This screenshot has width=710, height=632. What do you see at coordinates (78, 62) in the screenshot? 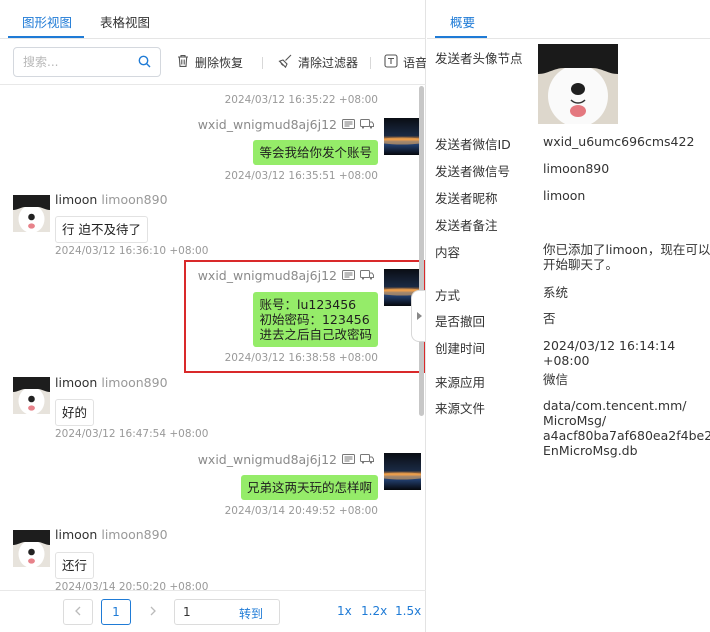
I see `search-input` at bounding box center [78, 62].